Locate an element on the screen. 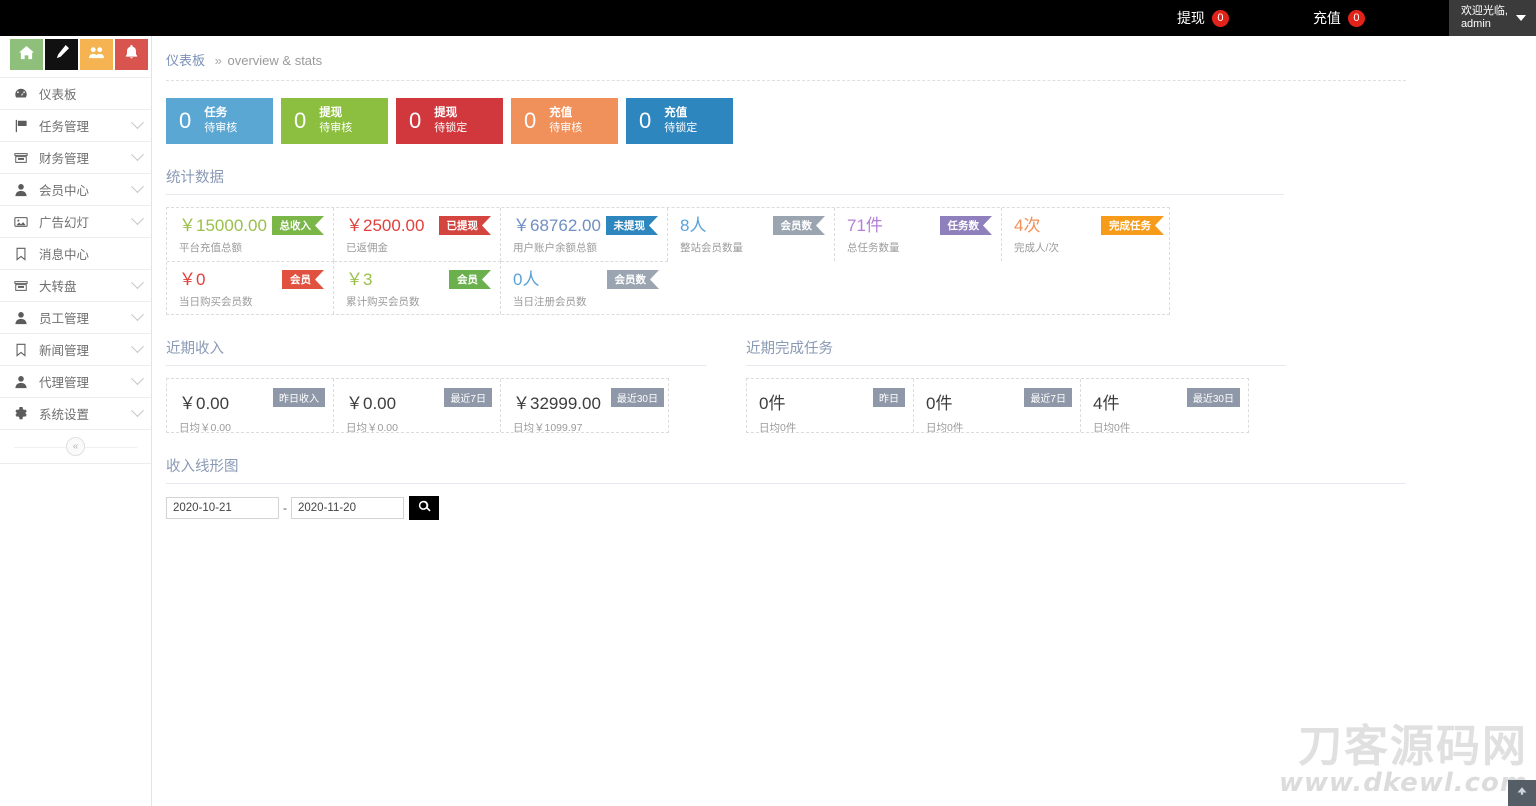 The height and width of the screenshot is (806, 1536). site-watermark: 刀客源码网 www.dkewl.com is located at coordinates (1403, 759).